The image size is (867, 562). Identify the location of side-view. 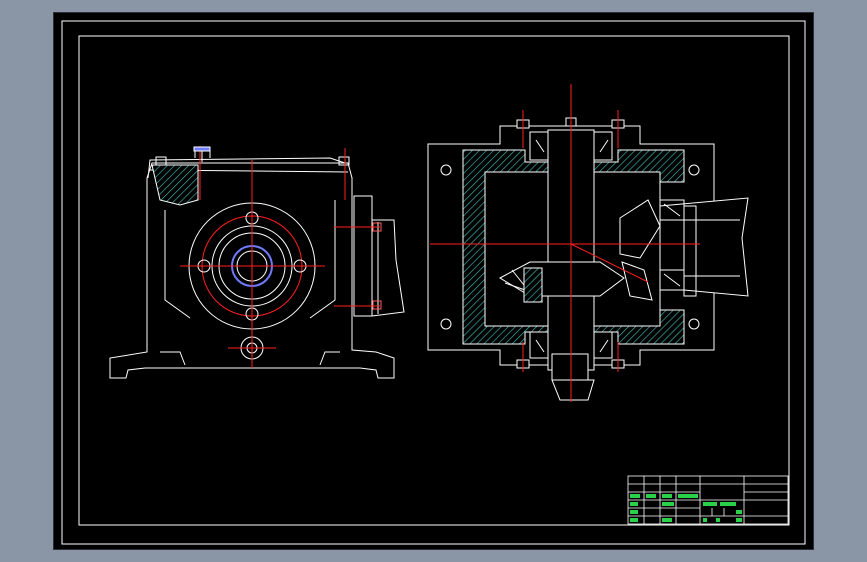
(257, 264).